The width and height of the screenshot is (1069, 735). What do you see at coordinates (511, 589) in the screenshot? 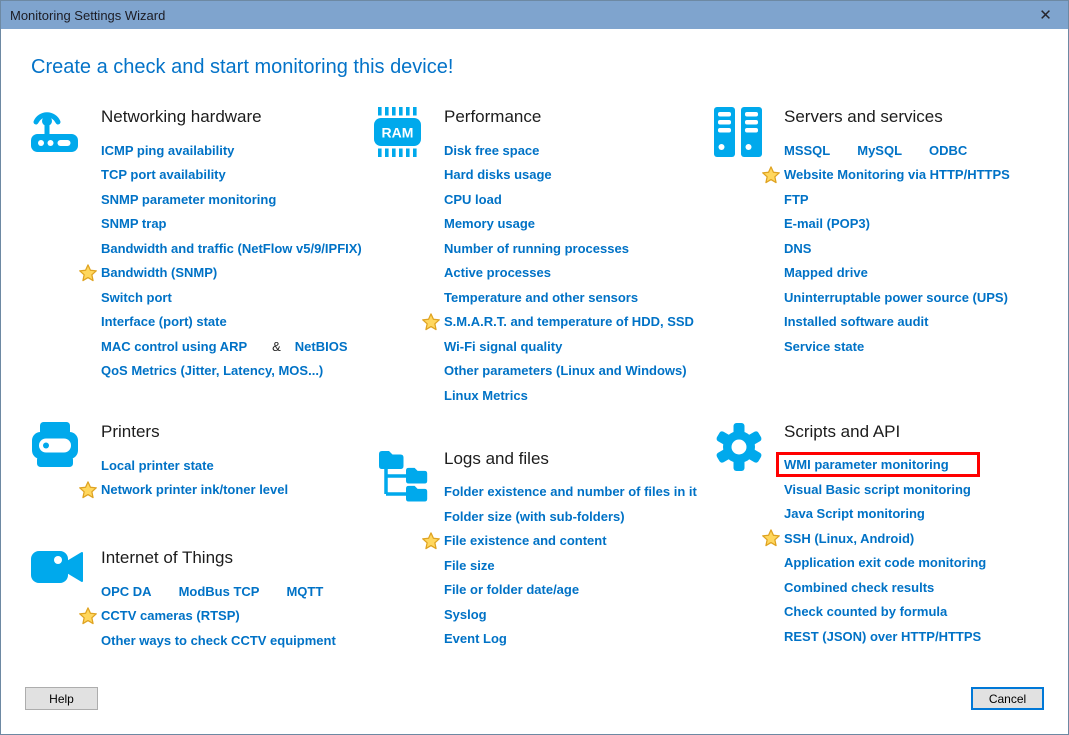
I see `check-link: File or folder date/age` at bounding box center [511, 589].